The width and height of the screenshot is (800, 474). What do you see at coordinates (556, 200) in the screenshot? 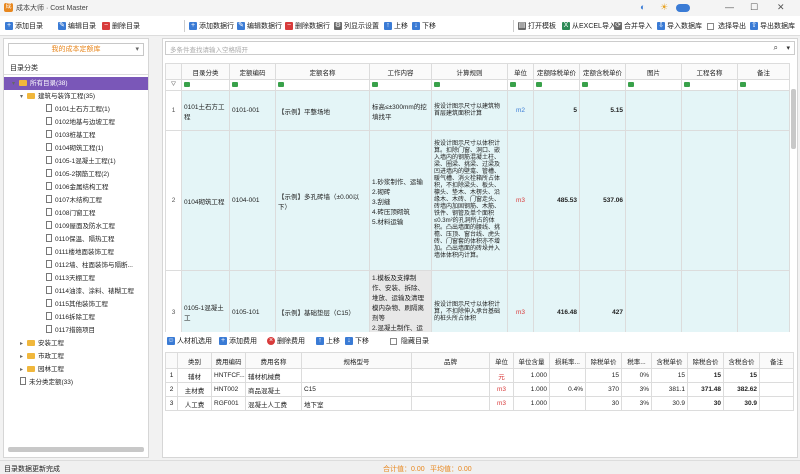
I see `cell-p1: 485.53` at bounding box center [556, 200].